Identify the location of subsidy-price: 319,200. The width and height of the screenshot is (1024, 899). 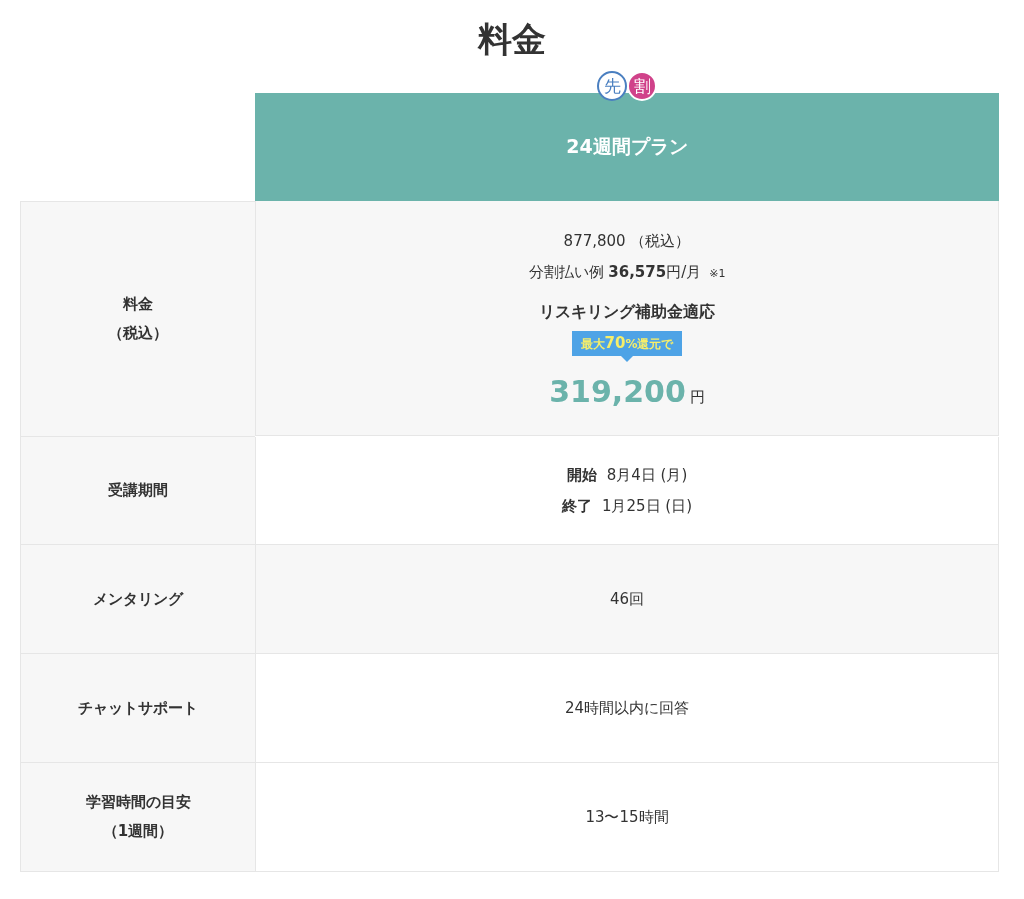
(617, 391).